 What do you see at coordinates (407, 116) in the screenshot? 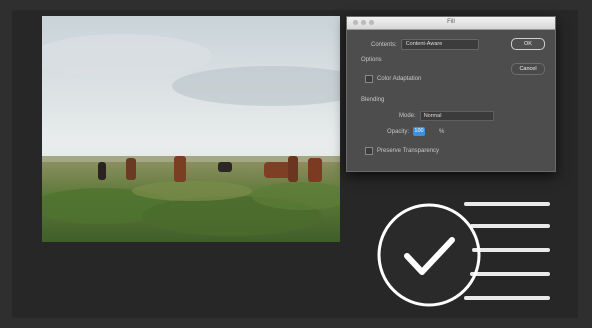
I see `mode-label: Mode:` at bounding box center [407, 116].